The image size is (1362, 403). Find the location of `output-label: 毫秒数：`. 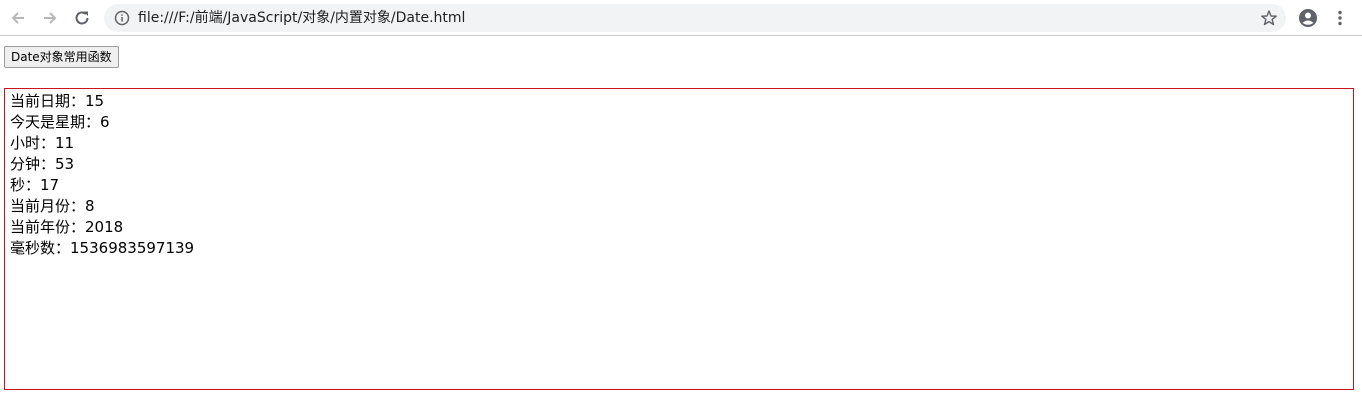

output-label: 毫秒数： is located at coordinates (40, 248).